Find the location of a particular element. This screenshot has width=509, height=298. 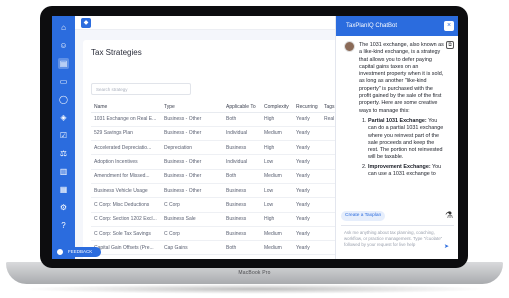

feedback-button: FEEDBACK is located at coordinates (78, 252).